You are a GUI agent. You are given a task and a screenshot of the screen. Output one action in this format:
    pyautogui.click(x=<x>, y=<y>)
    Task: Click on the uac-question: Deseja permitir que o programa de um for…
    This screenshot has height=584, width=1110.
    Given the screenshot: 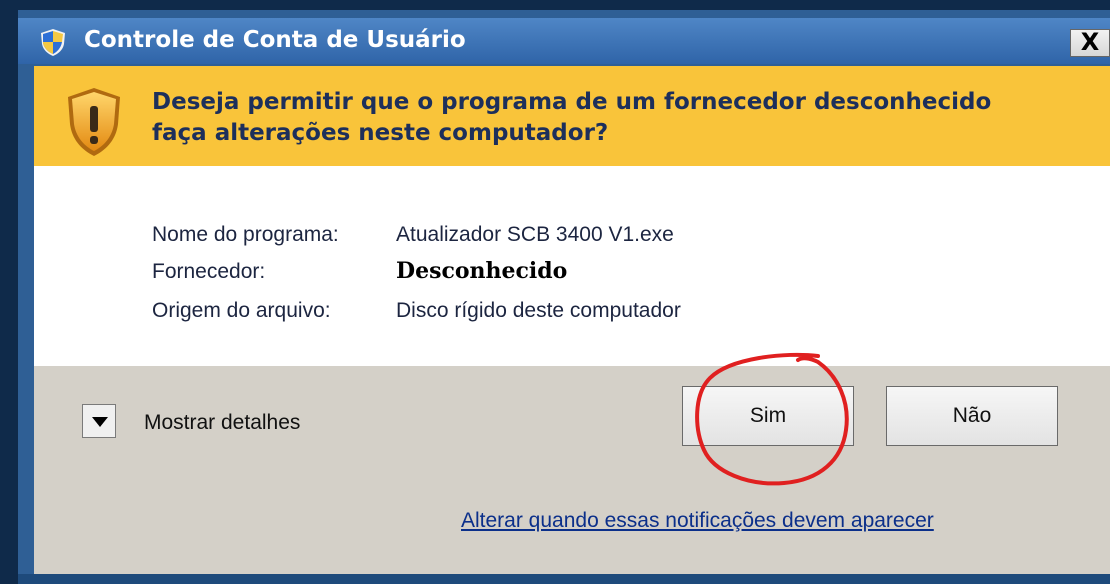 What is the action you would take?
    pyautogui.click(x=622, y=118)
    